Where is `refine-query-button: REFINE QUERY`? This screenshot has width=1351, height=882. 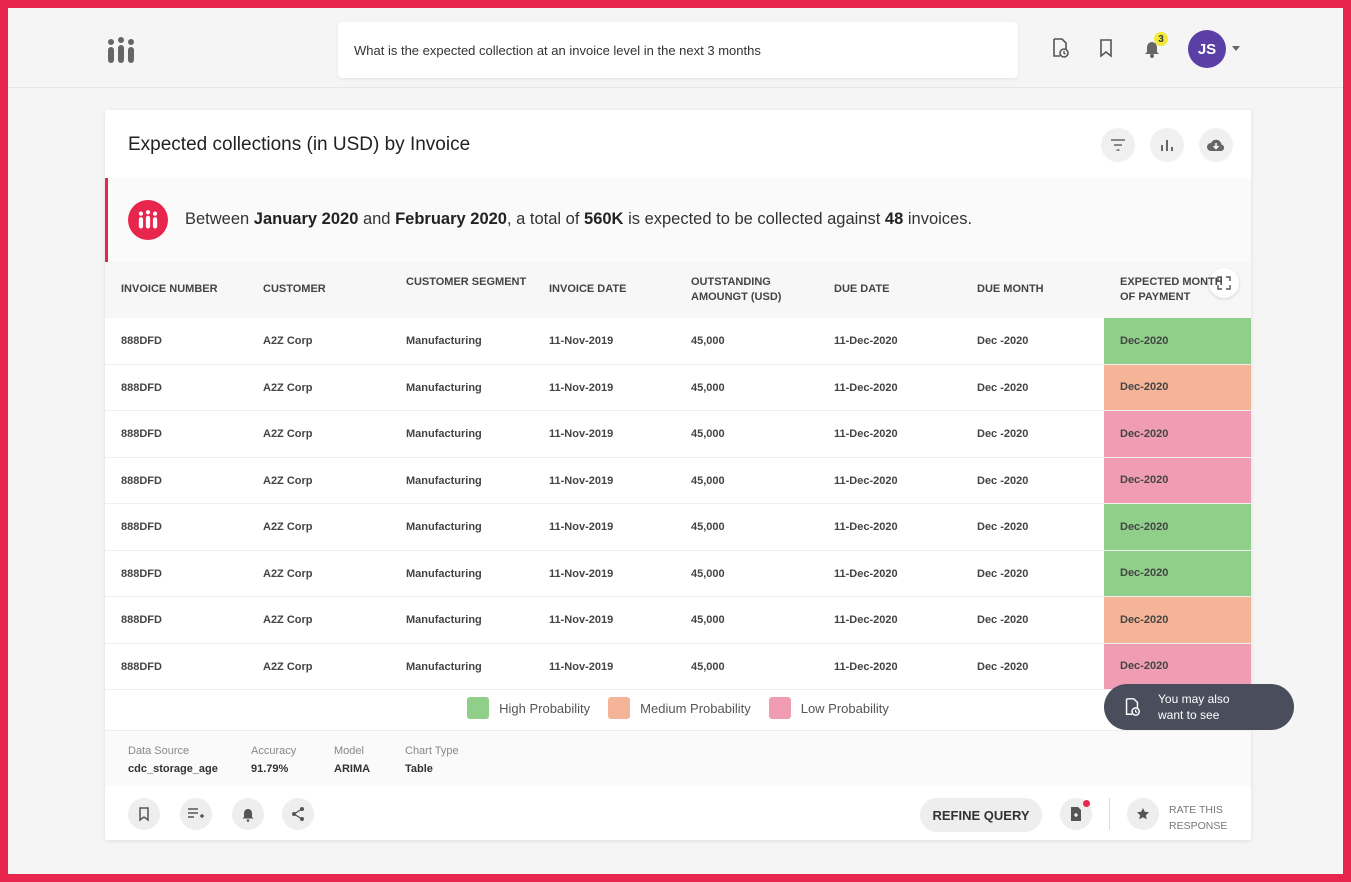 refine-query-button: REFINE QUERY is located at coordinates (981, 815).